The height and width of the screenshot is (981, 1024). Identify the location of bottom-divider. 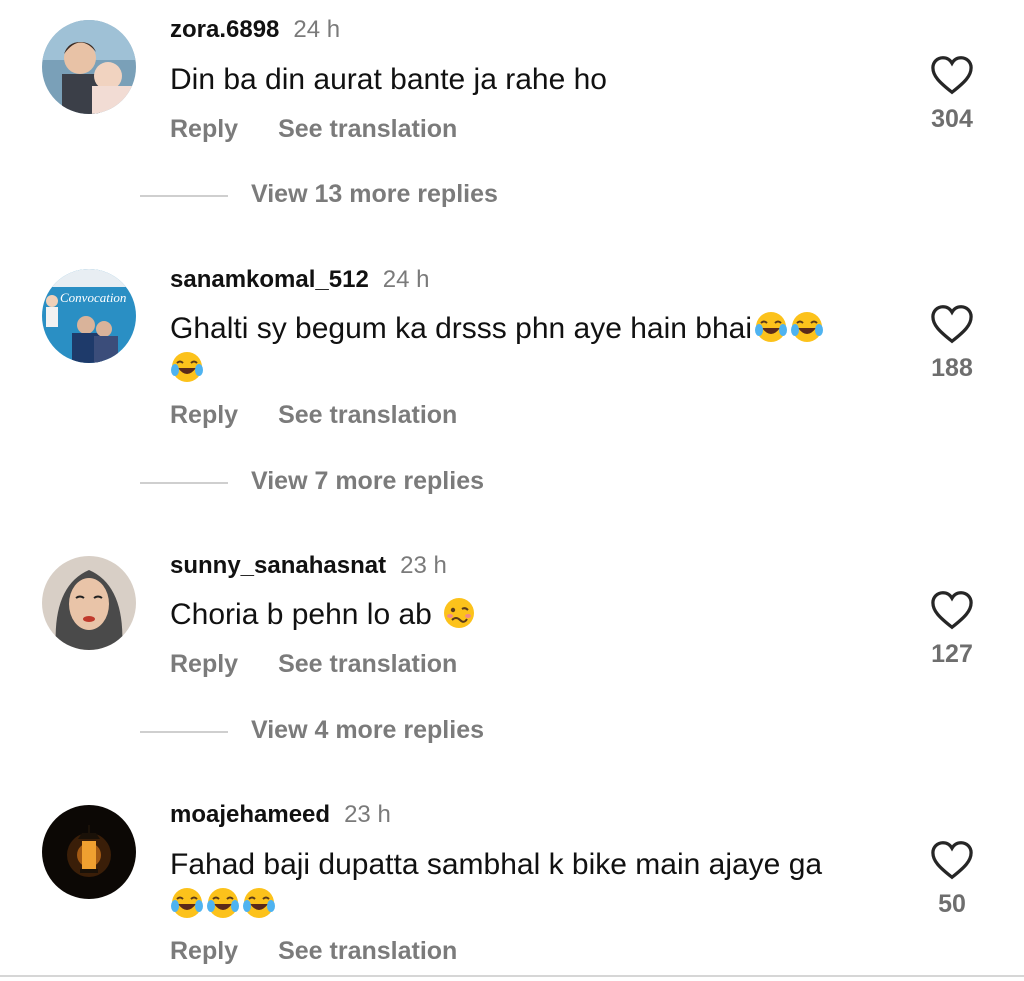
(512, 976).